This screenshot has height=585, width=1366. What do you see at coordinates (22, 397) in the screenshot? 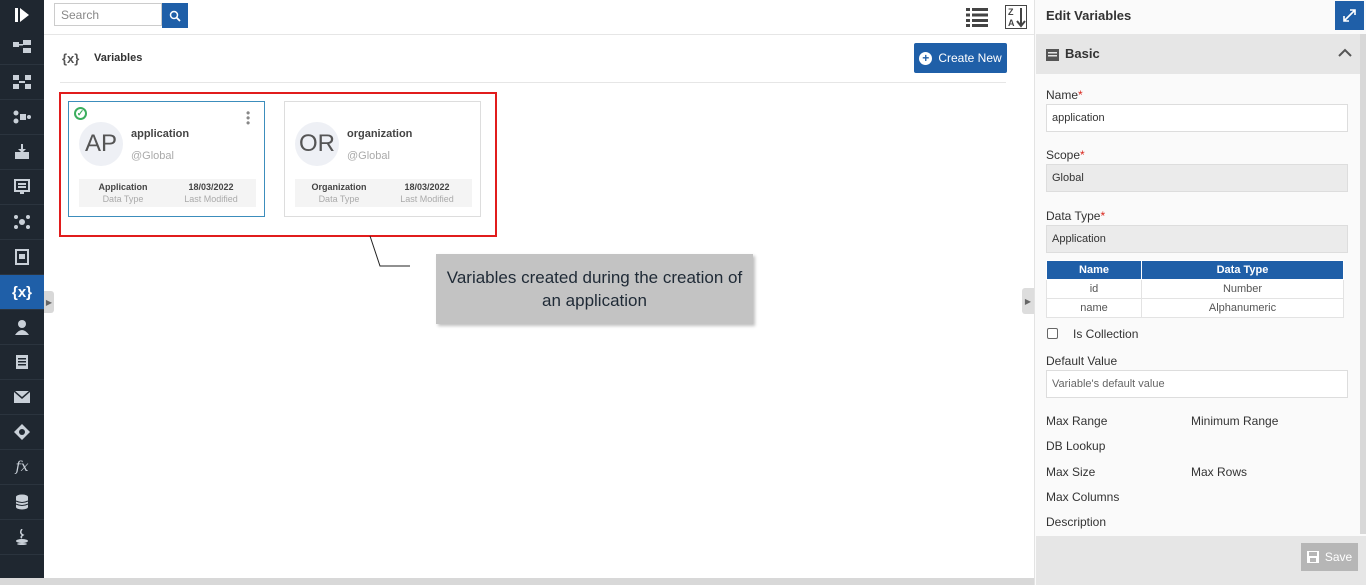
I see `mail-icon` at bounding box center [22, 397].